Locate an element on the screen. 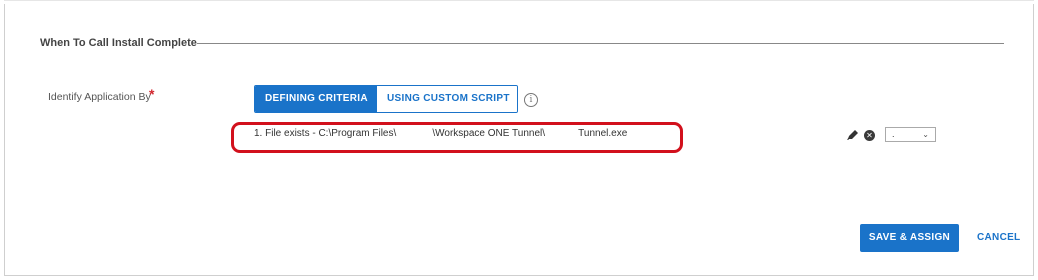  top-border is located at coordinates (519, 0).